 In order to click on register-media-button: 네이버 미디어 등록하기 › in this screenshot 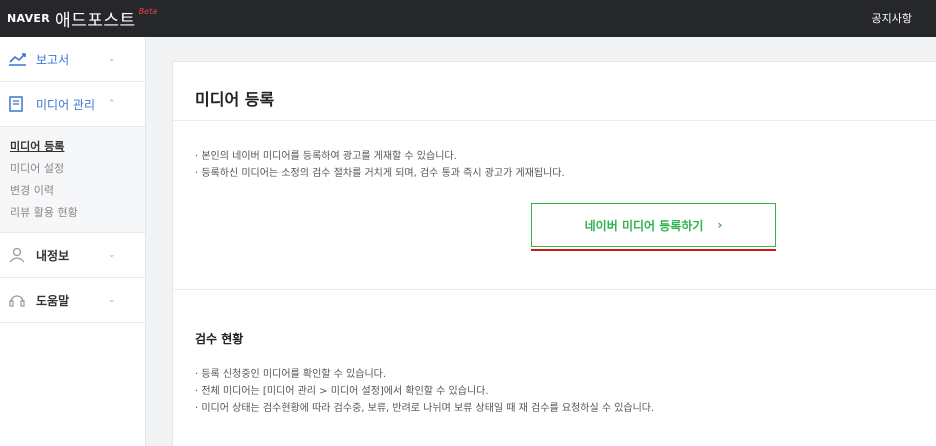, I will do `click(653, 225)`.